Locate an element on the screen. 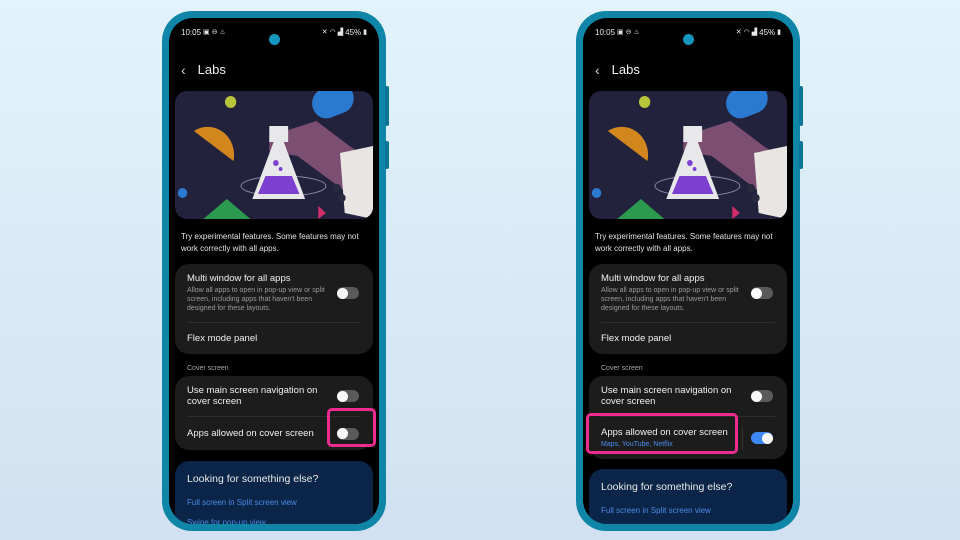 The height and width of the screenshot is (540, 960). setting-apps-allowed-cover: Apps allowed on cover screen is located at coordinates (274, 433).